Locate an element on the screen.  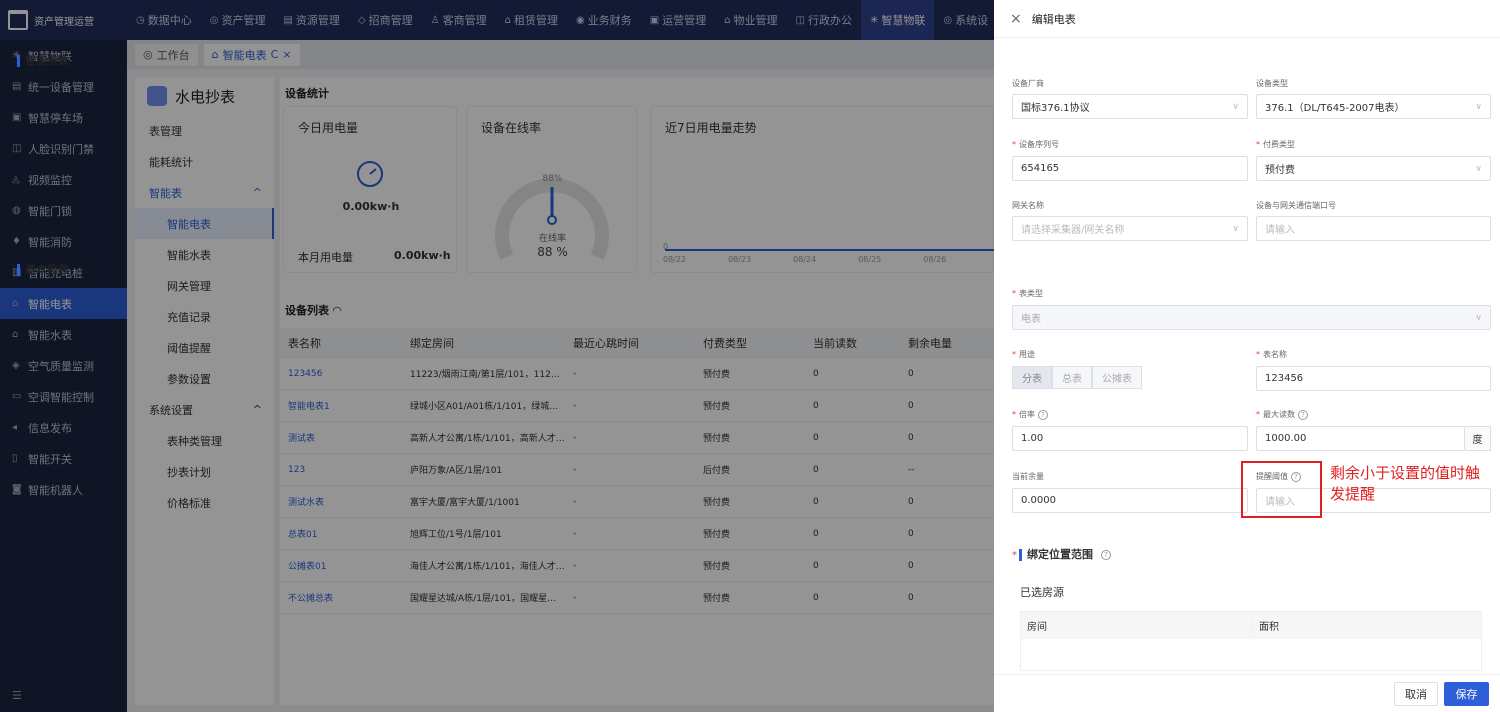
gateway-select: 请选择采集器/网关名称 ∨ is located at coordinates (1130, 228).